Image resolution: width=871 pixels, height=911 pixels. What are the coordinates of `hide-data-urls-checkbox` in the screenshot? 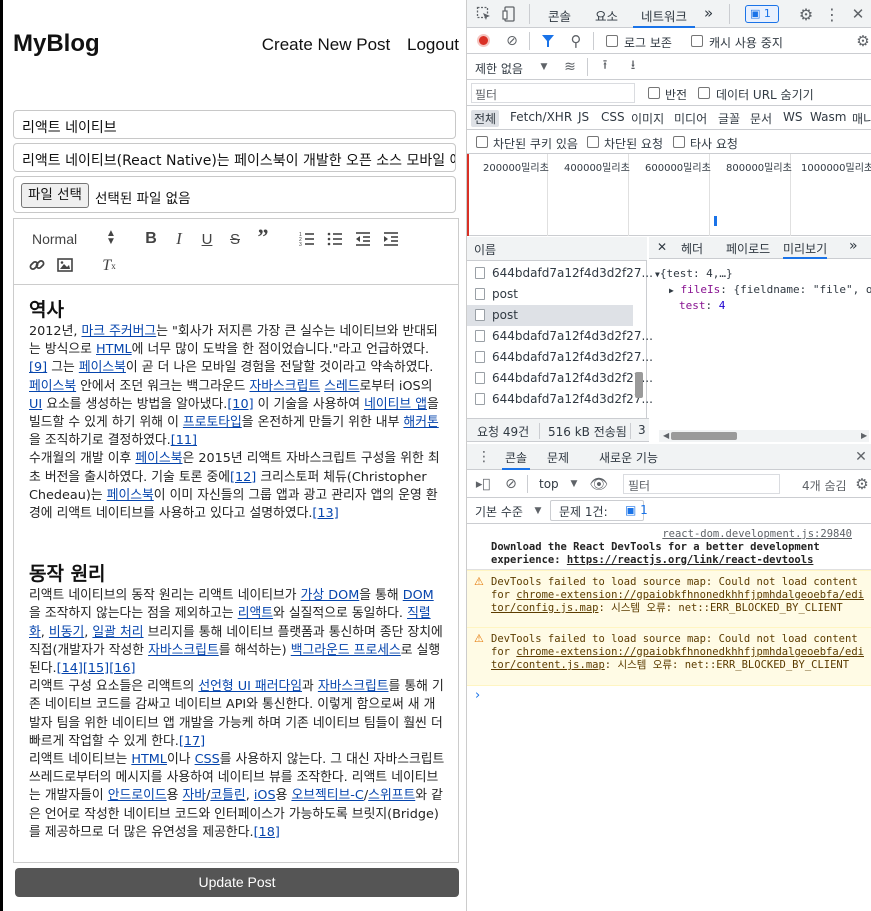 It's located at (704, 93).